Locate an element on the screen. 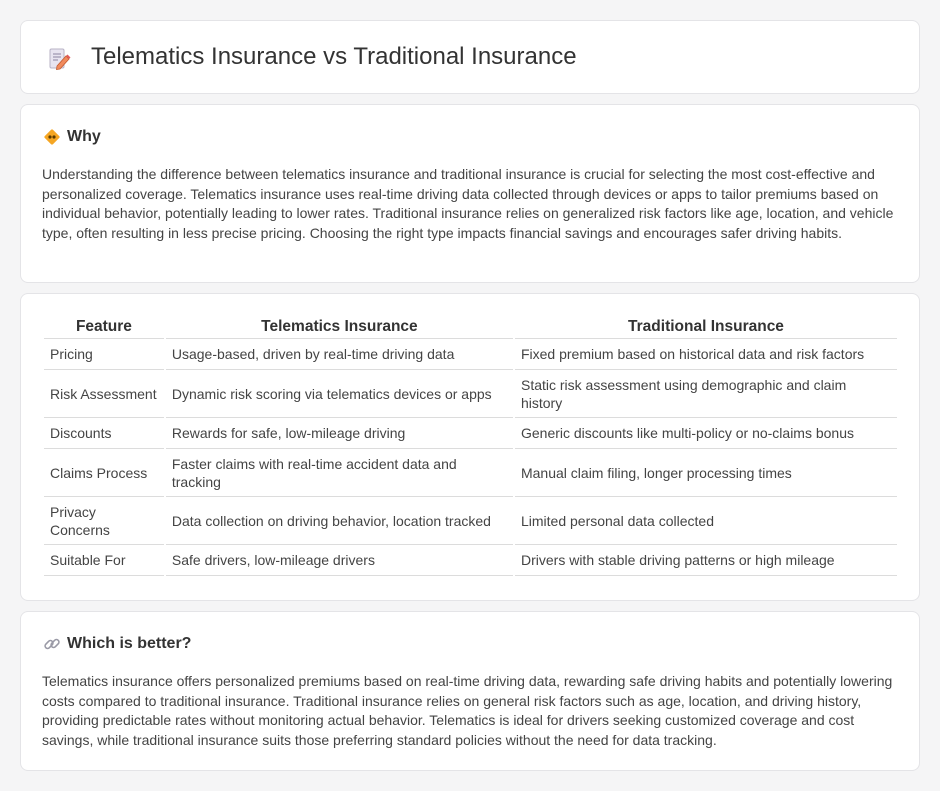 The width and height of the screenshot is (940, 791). why-heading: Why is located at coordinates (84, 136).